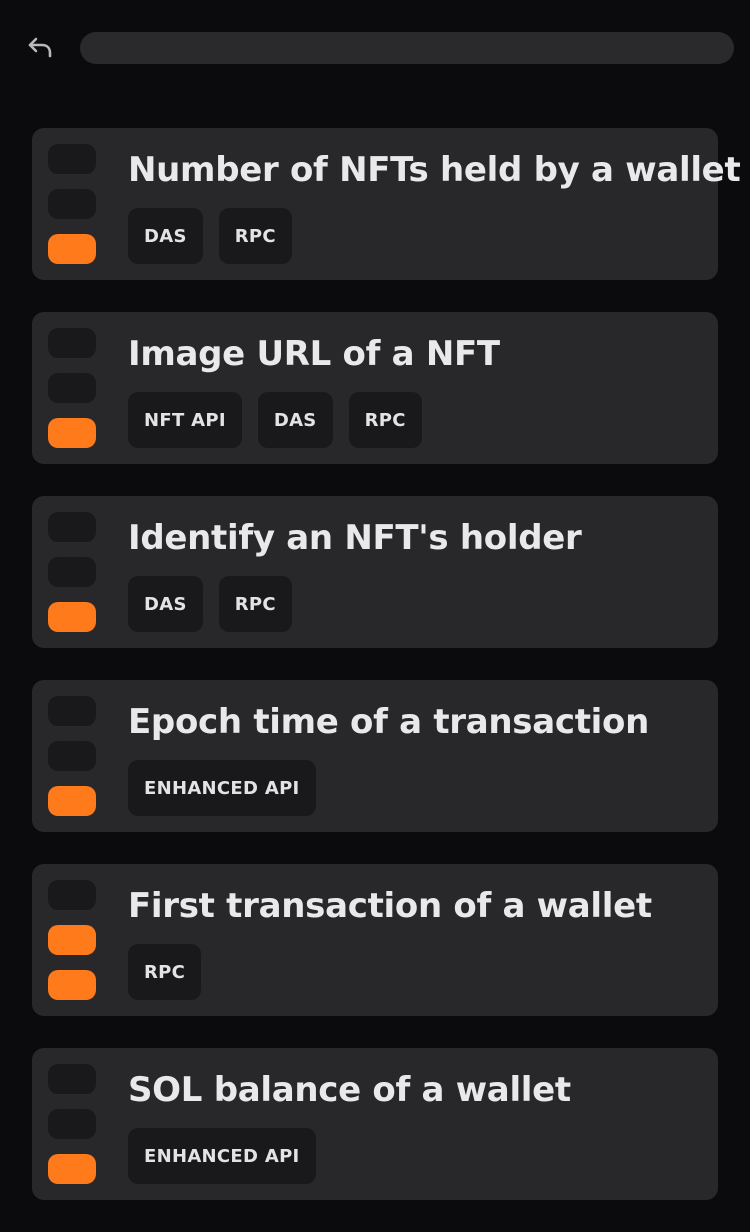 Image resolution: width=750 pixels, height=1232 pixels. I want to click on card-title: SOL balance of a wallet, so click(349, 1090).